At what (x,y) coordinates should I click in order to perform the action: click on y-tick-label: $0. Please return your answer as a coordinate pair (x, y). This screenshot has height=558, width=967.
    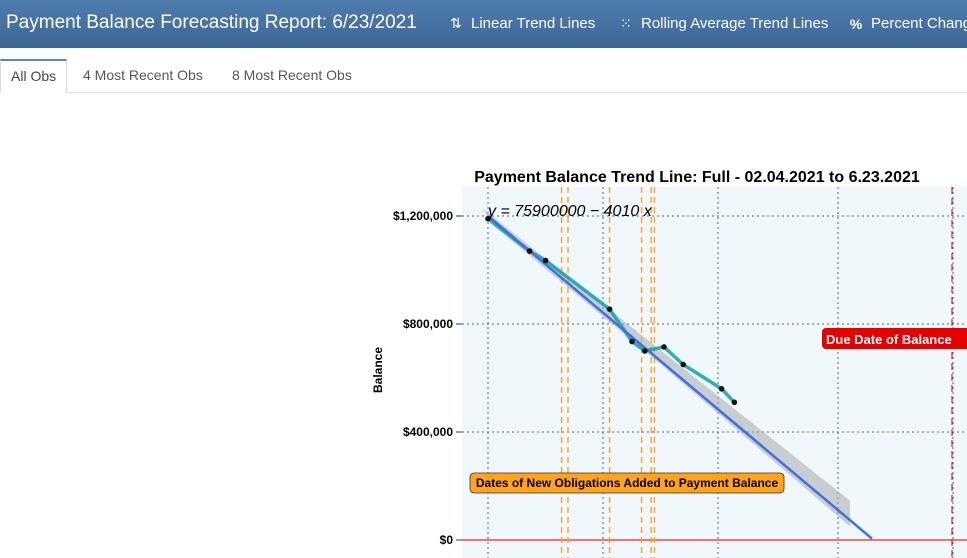
    Looking at the image, I should click on (447, 540).